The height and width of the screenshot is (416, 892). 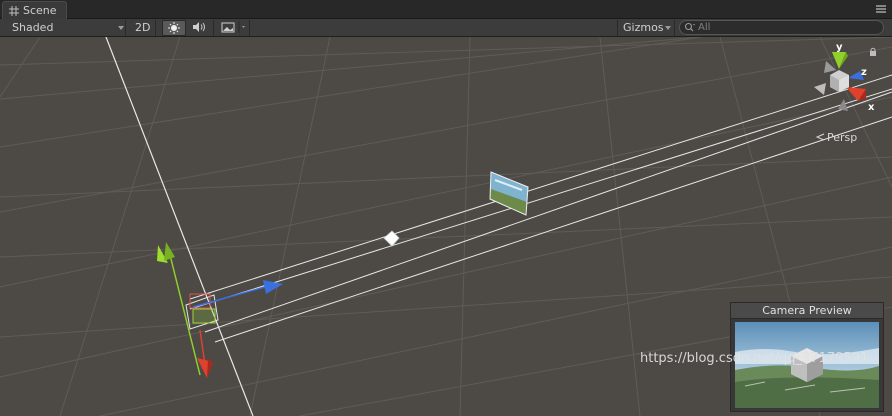 I want to click on gizmos-label: Gizmos, so click(x=643, y=27).